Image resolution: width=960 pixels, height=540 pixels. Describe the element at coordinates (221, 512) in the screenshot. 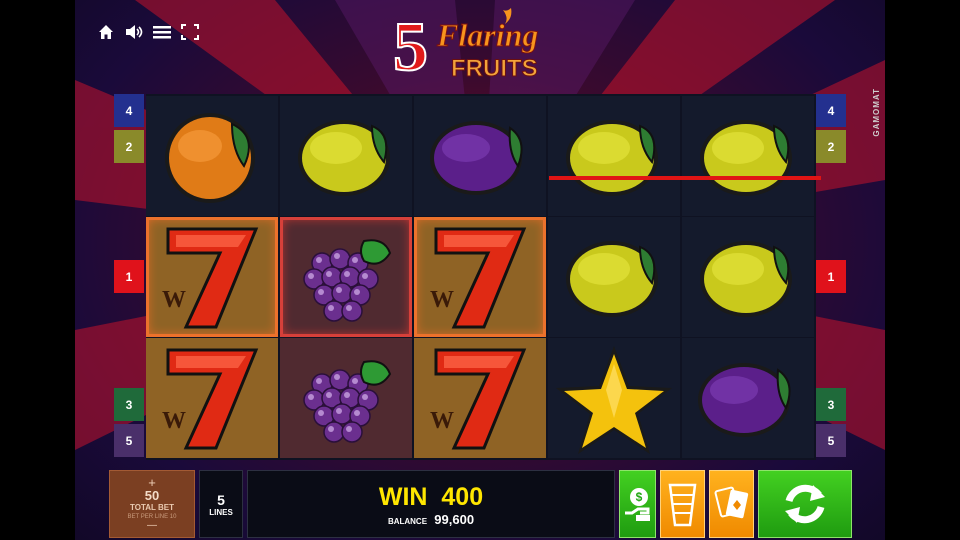

I see `lines-label: LINES` at that location.